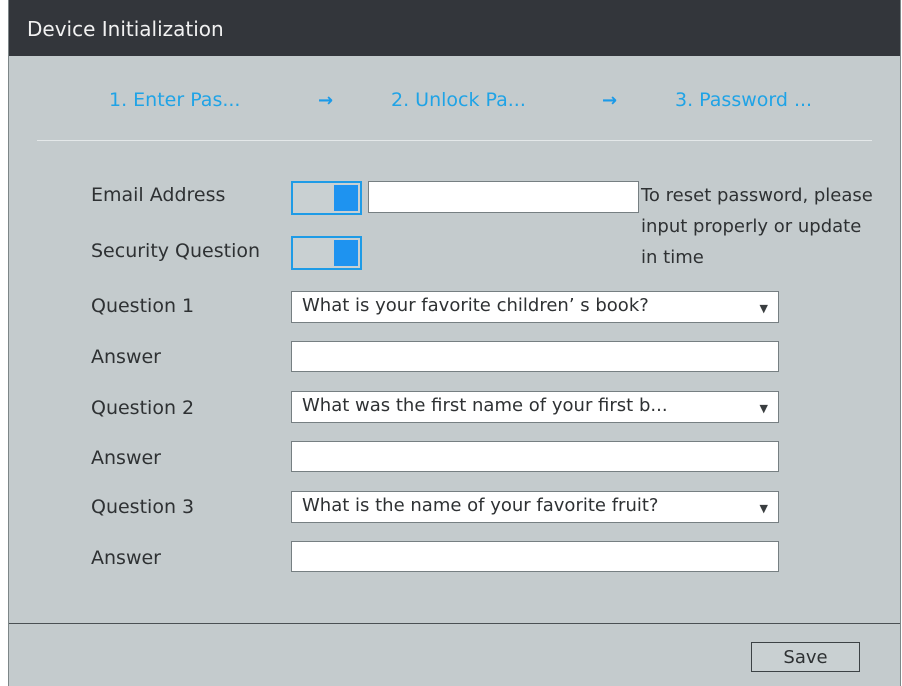 This screenshot has width=902, height=686. What do you see at coordinates (805, 657) in the screenshot?
I see `save-button: Save` at bounding box center [805, 657].